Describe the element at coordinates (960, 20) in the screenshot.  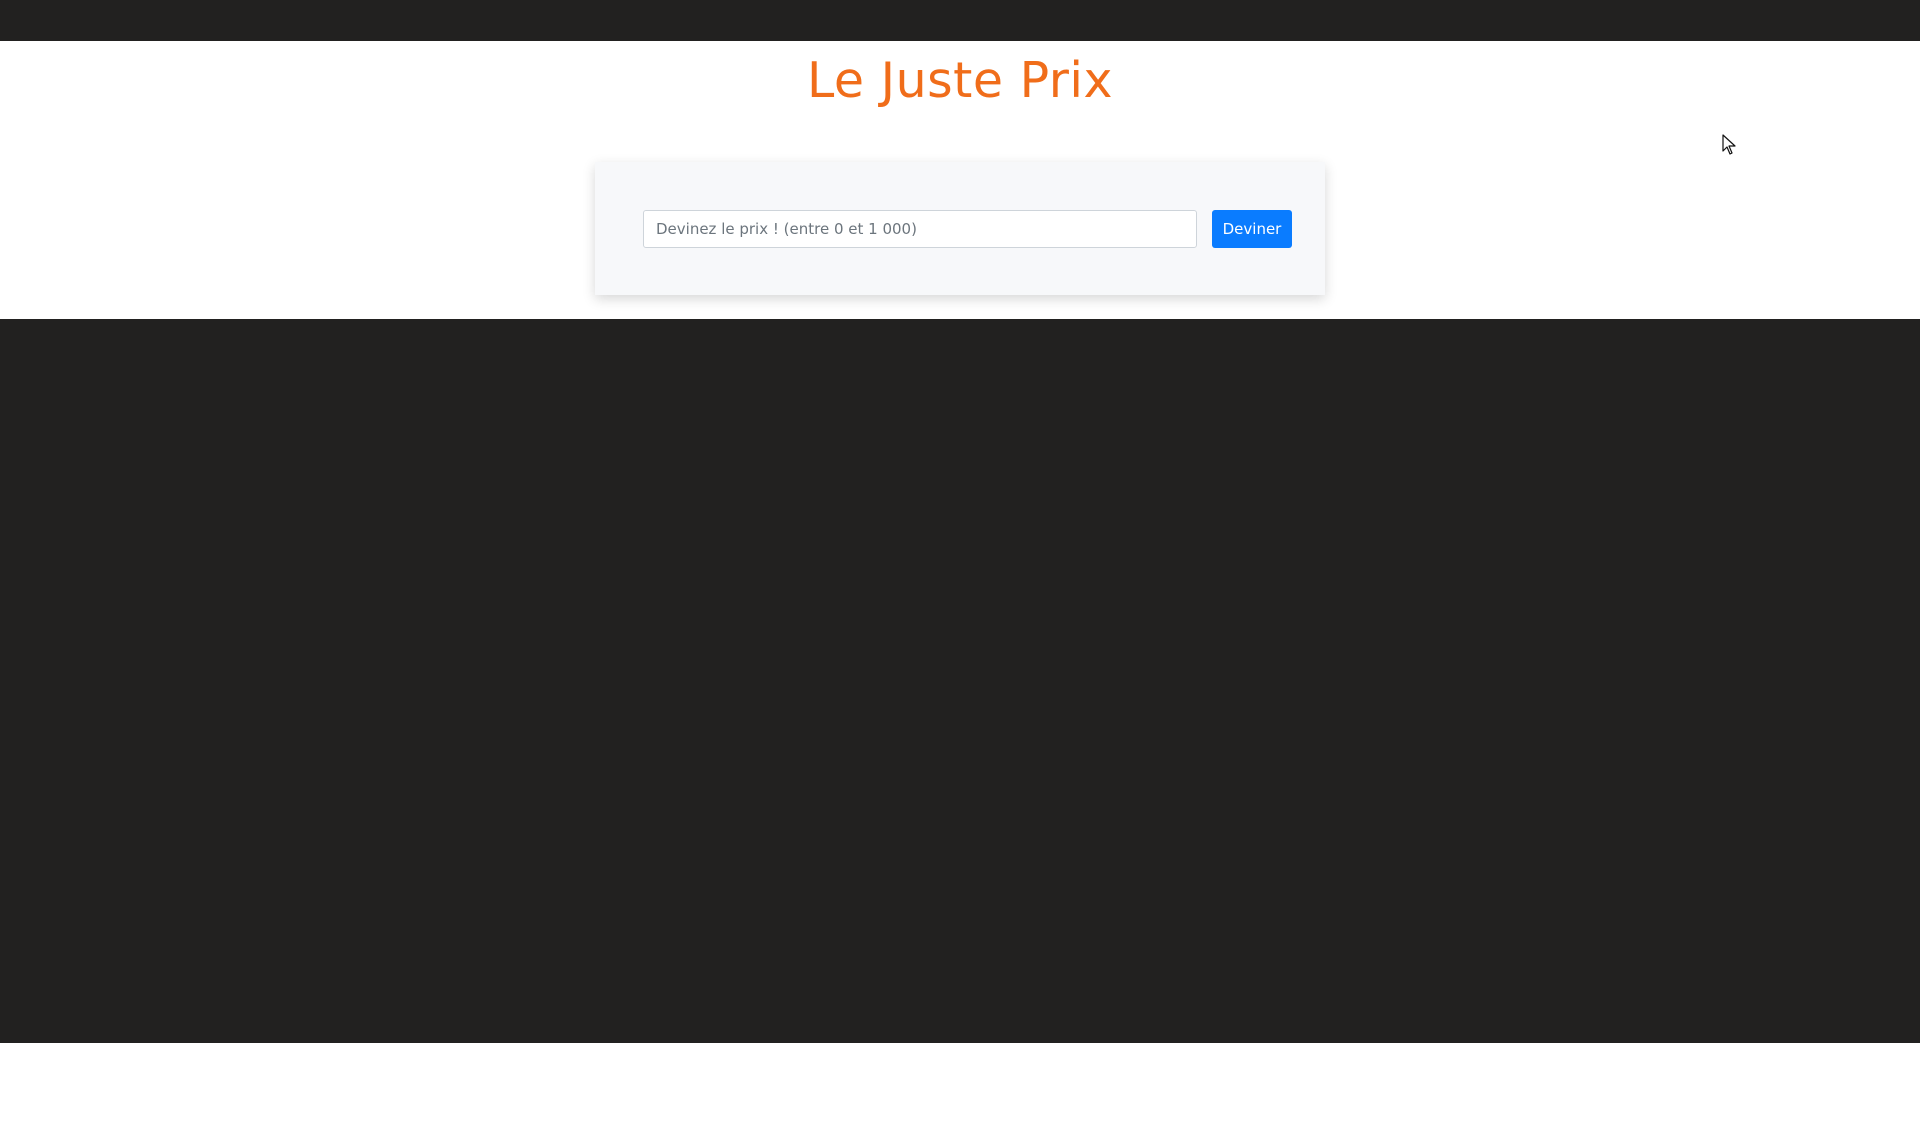
I see `top-dark-band` at that location.